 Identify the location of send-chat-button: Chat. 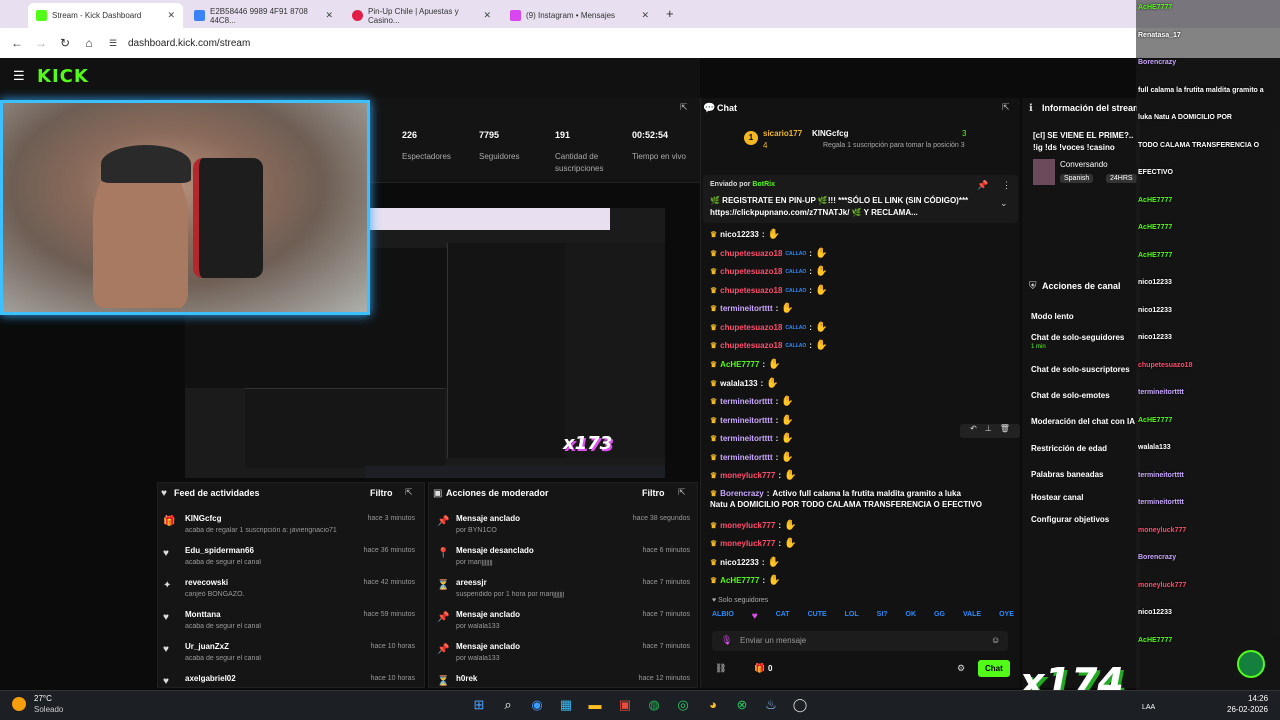
(994, 668).